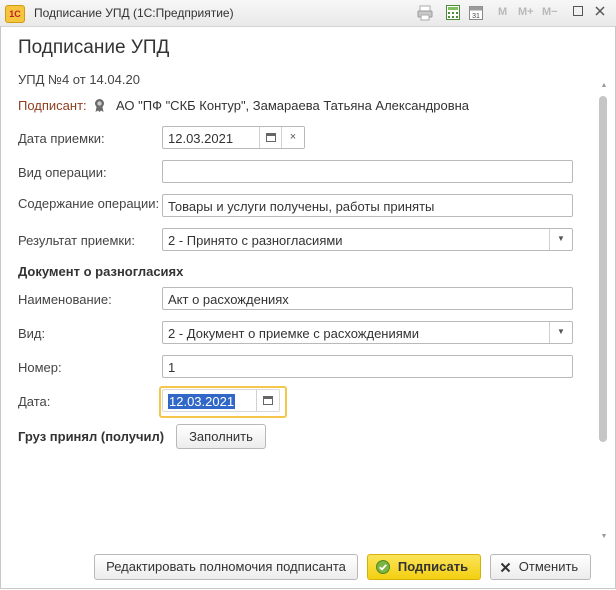  Describe the element at coordinates (34, 401) in the screenshot. I see `doc-date-label: Дата:` at that location.